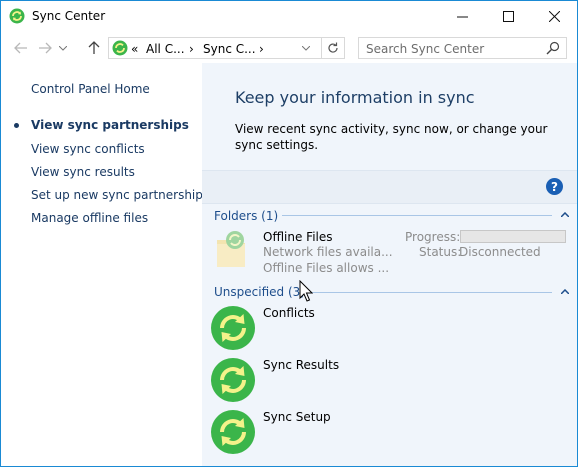 The image size is (578, 467). I want to click on conflicts-title: Conflicts, so click(289, 313).